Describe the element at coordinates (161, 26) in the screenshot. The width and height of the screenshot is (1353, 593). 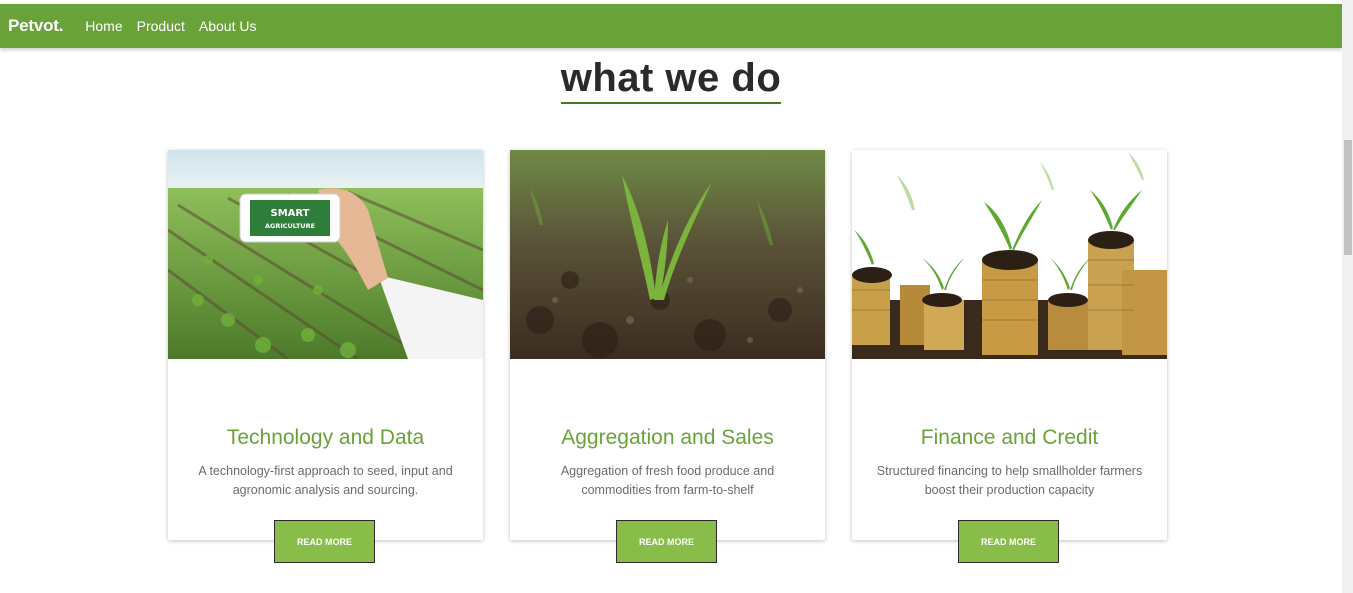
I see `nav-link-product: Product` at that location.